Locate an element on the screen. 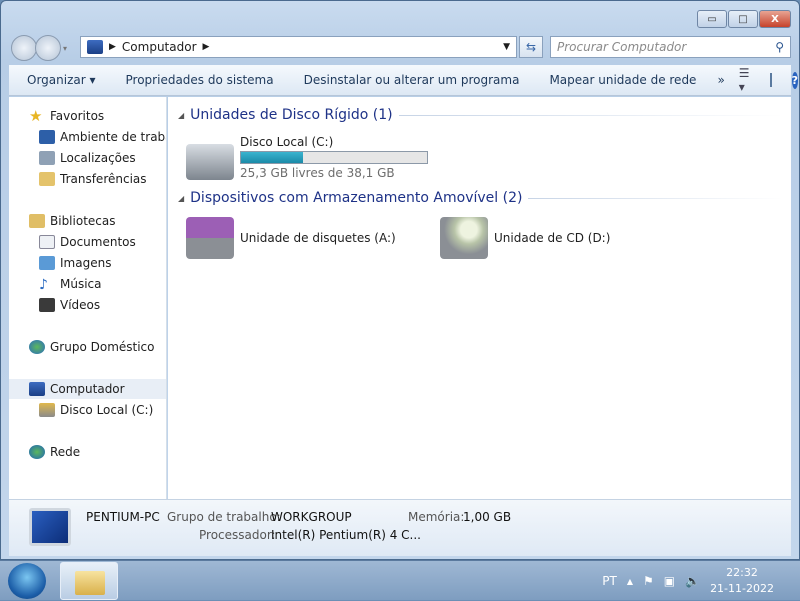 This screenshot has width=800, height=601. drive-name: Unidade de CD (D:) is located at coordinates (552, 238).